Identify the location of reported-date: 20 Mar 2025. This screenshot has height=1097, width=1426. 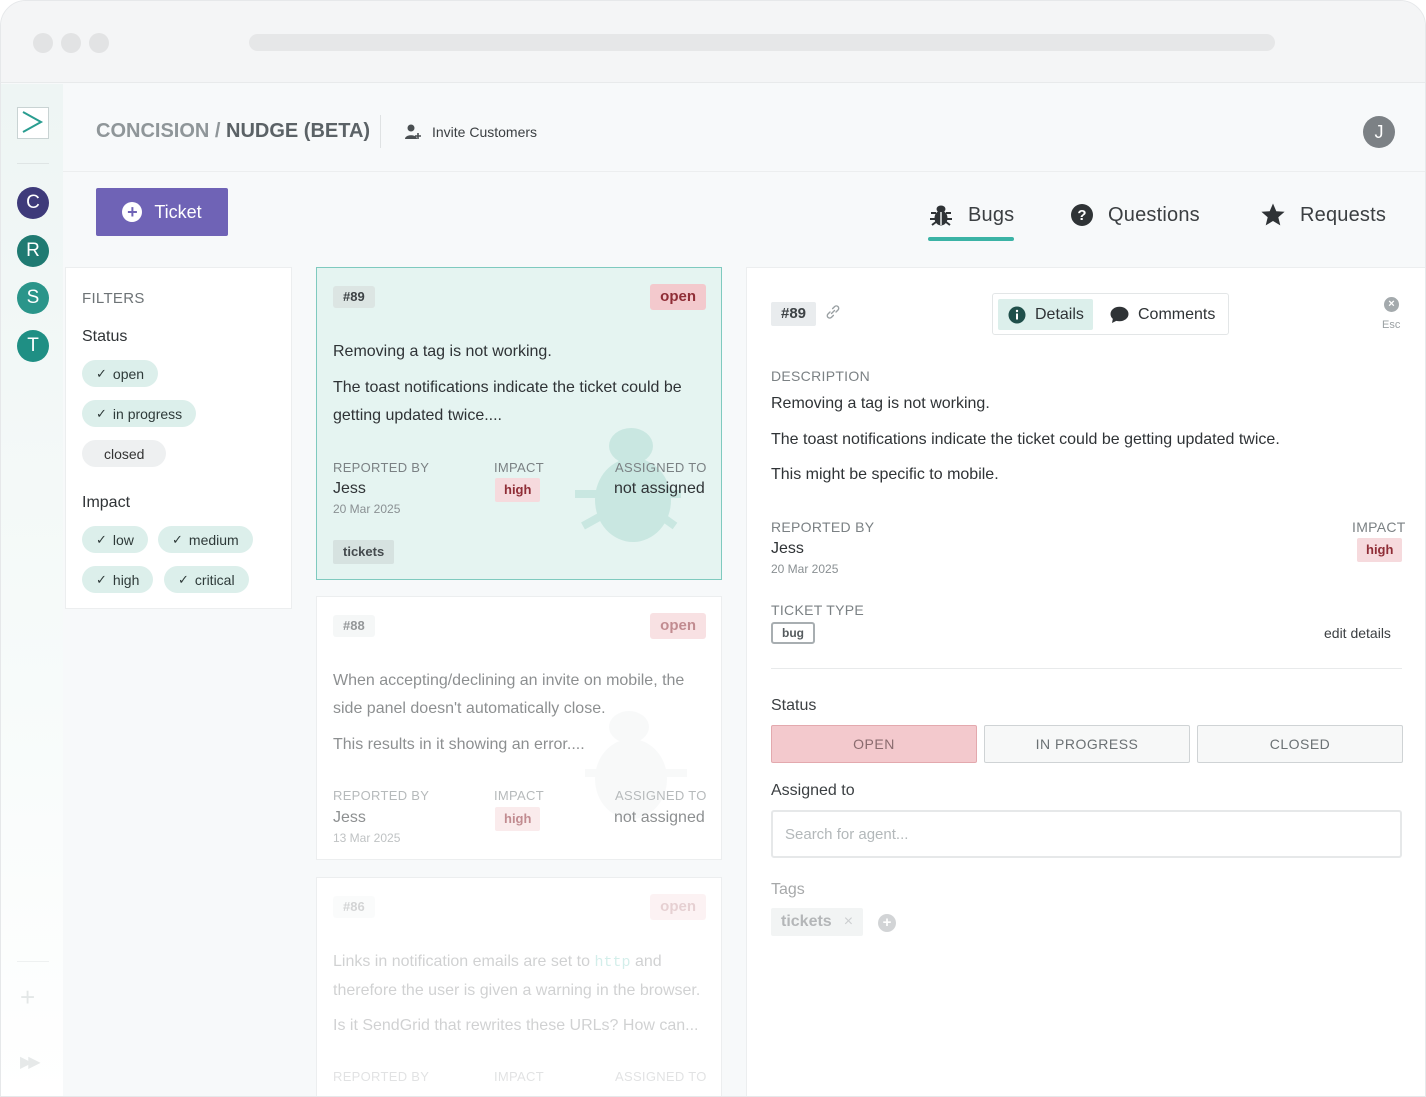
(367, 509).